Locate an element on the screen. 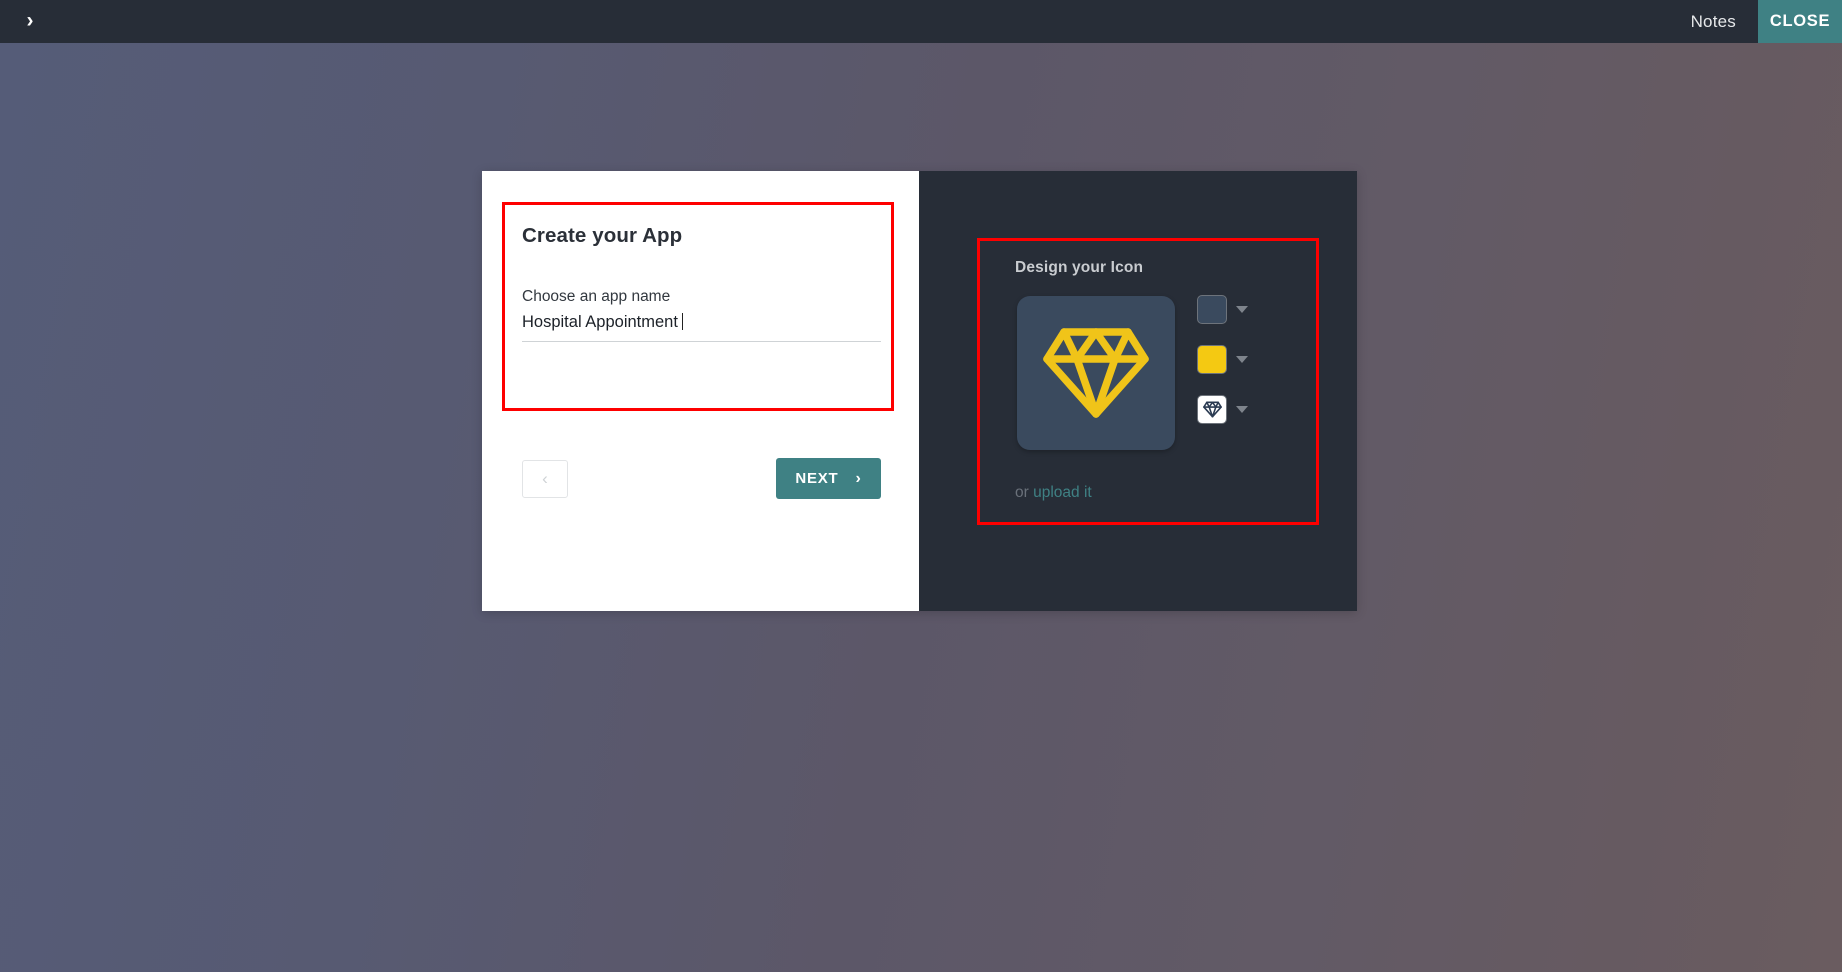  icon-style-controls is located at coordinates (1222, 359).